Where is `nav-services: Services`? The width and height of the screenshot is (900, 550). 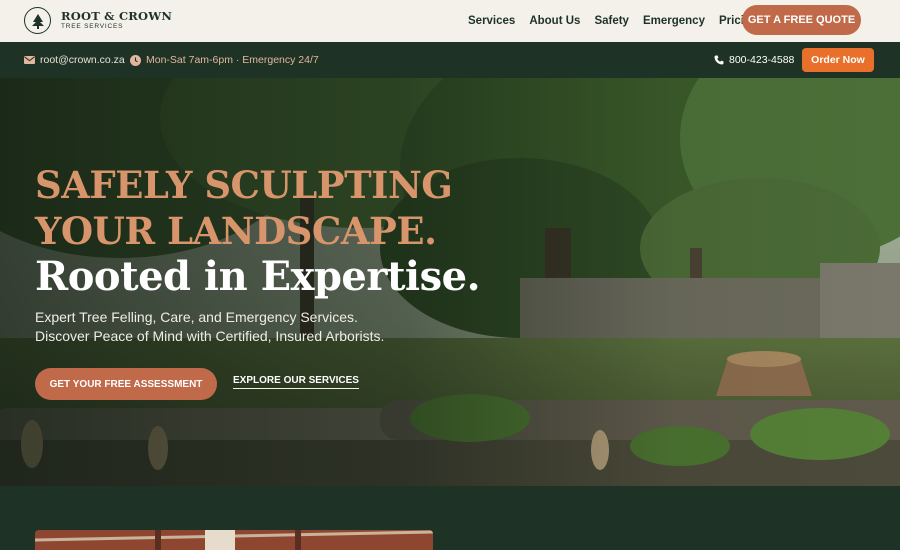 nav-services: Services is located at coordinates (491, 21).